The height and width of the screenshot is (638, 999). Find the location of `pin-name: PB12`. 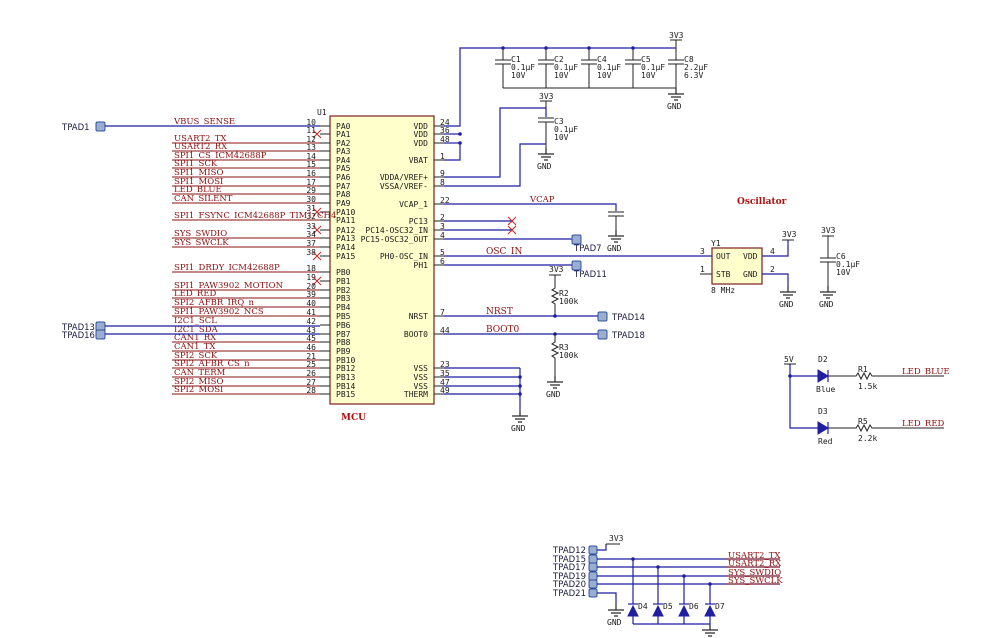

pin-name: PB12 is located at coordinates (345, 368).